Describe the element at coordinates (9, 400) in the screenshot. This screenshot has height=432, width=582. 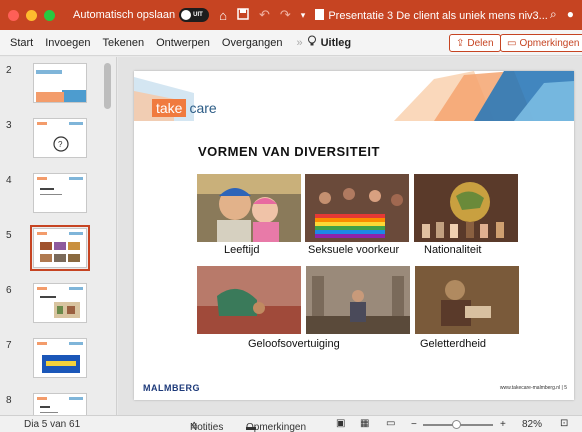
I see `thumbnail-number: 8` at that location.